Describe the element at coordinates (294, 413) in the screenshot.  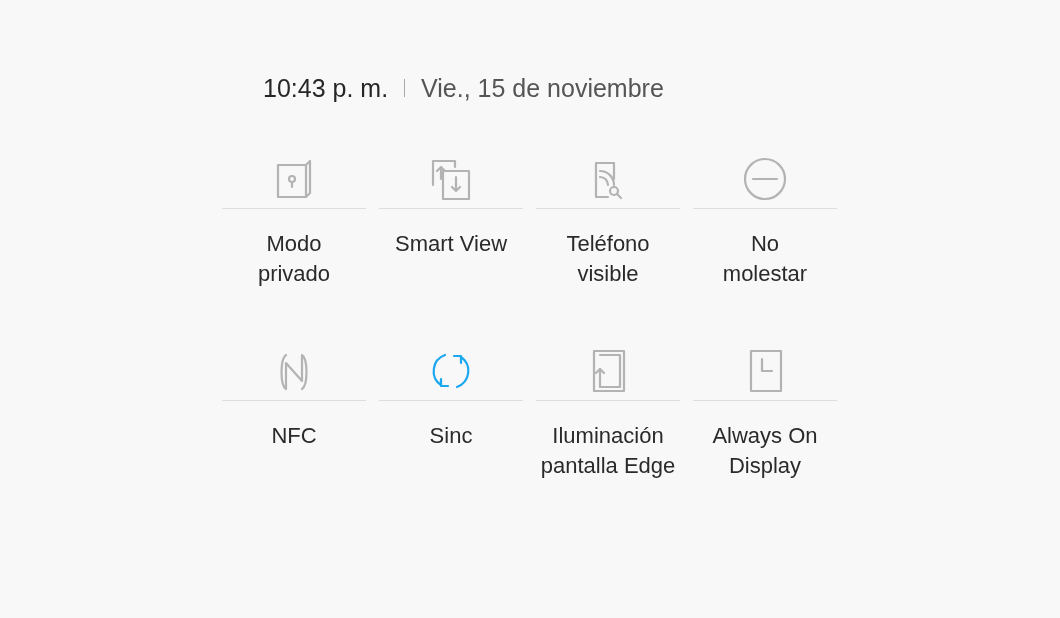
I see `quick-setting-tile: NFC` at that location.